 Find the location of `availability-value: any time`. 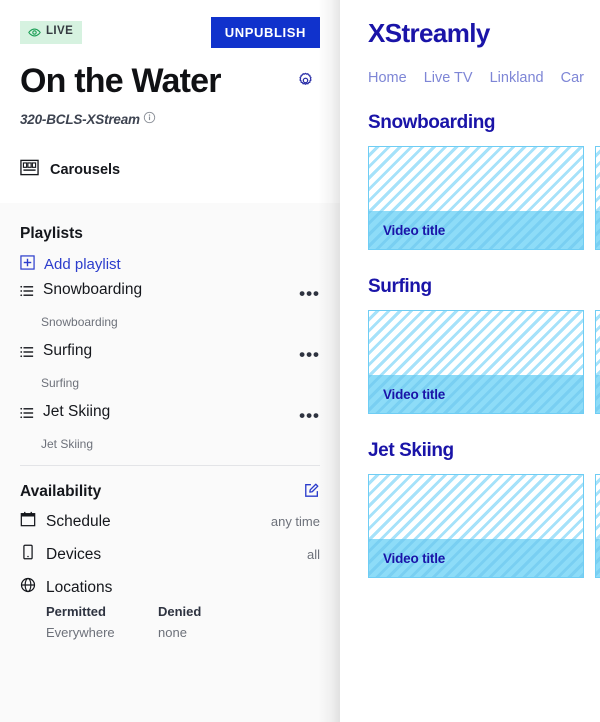

availability-value: any time is located at coordinates (295, 521).